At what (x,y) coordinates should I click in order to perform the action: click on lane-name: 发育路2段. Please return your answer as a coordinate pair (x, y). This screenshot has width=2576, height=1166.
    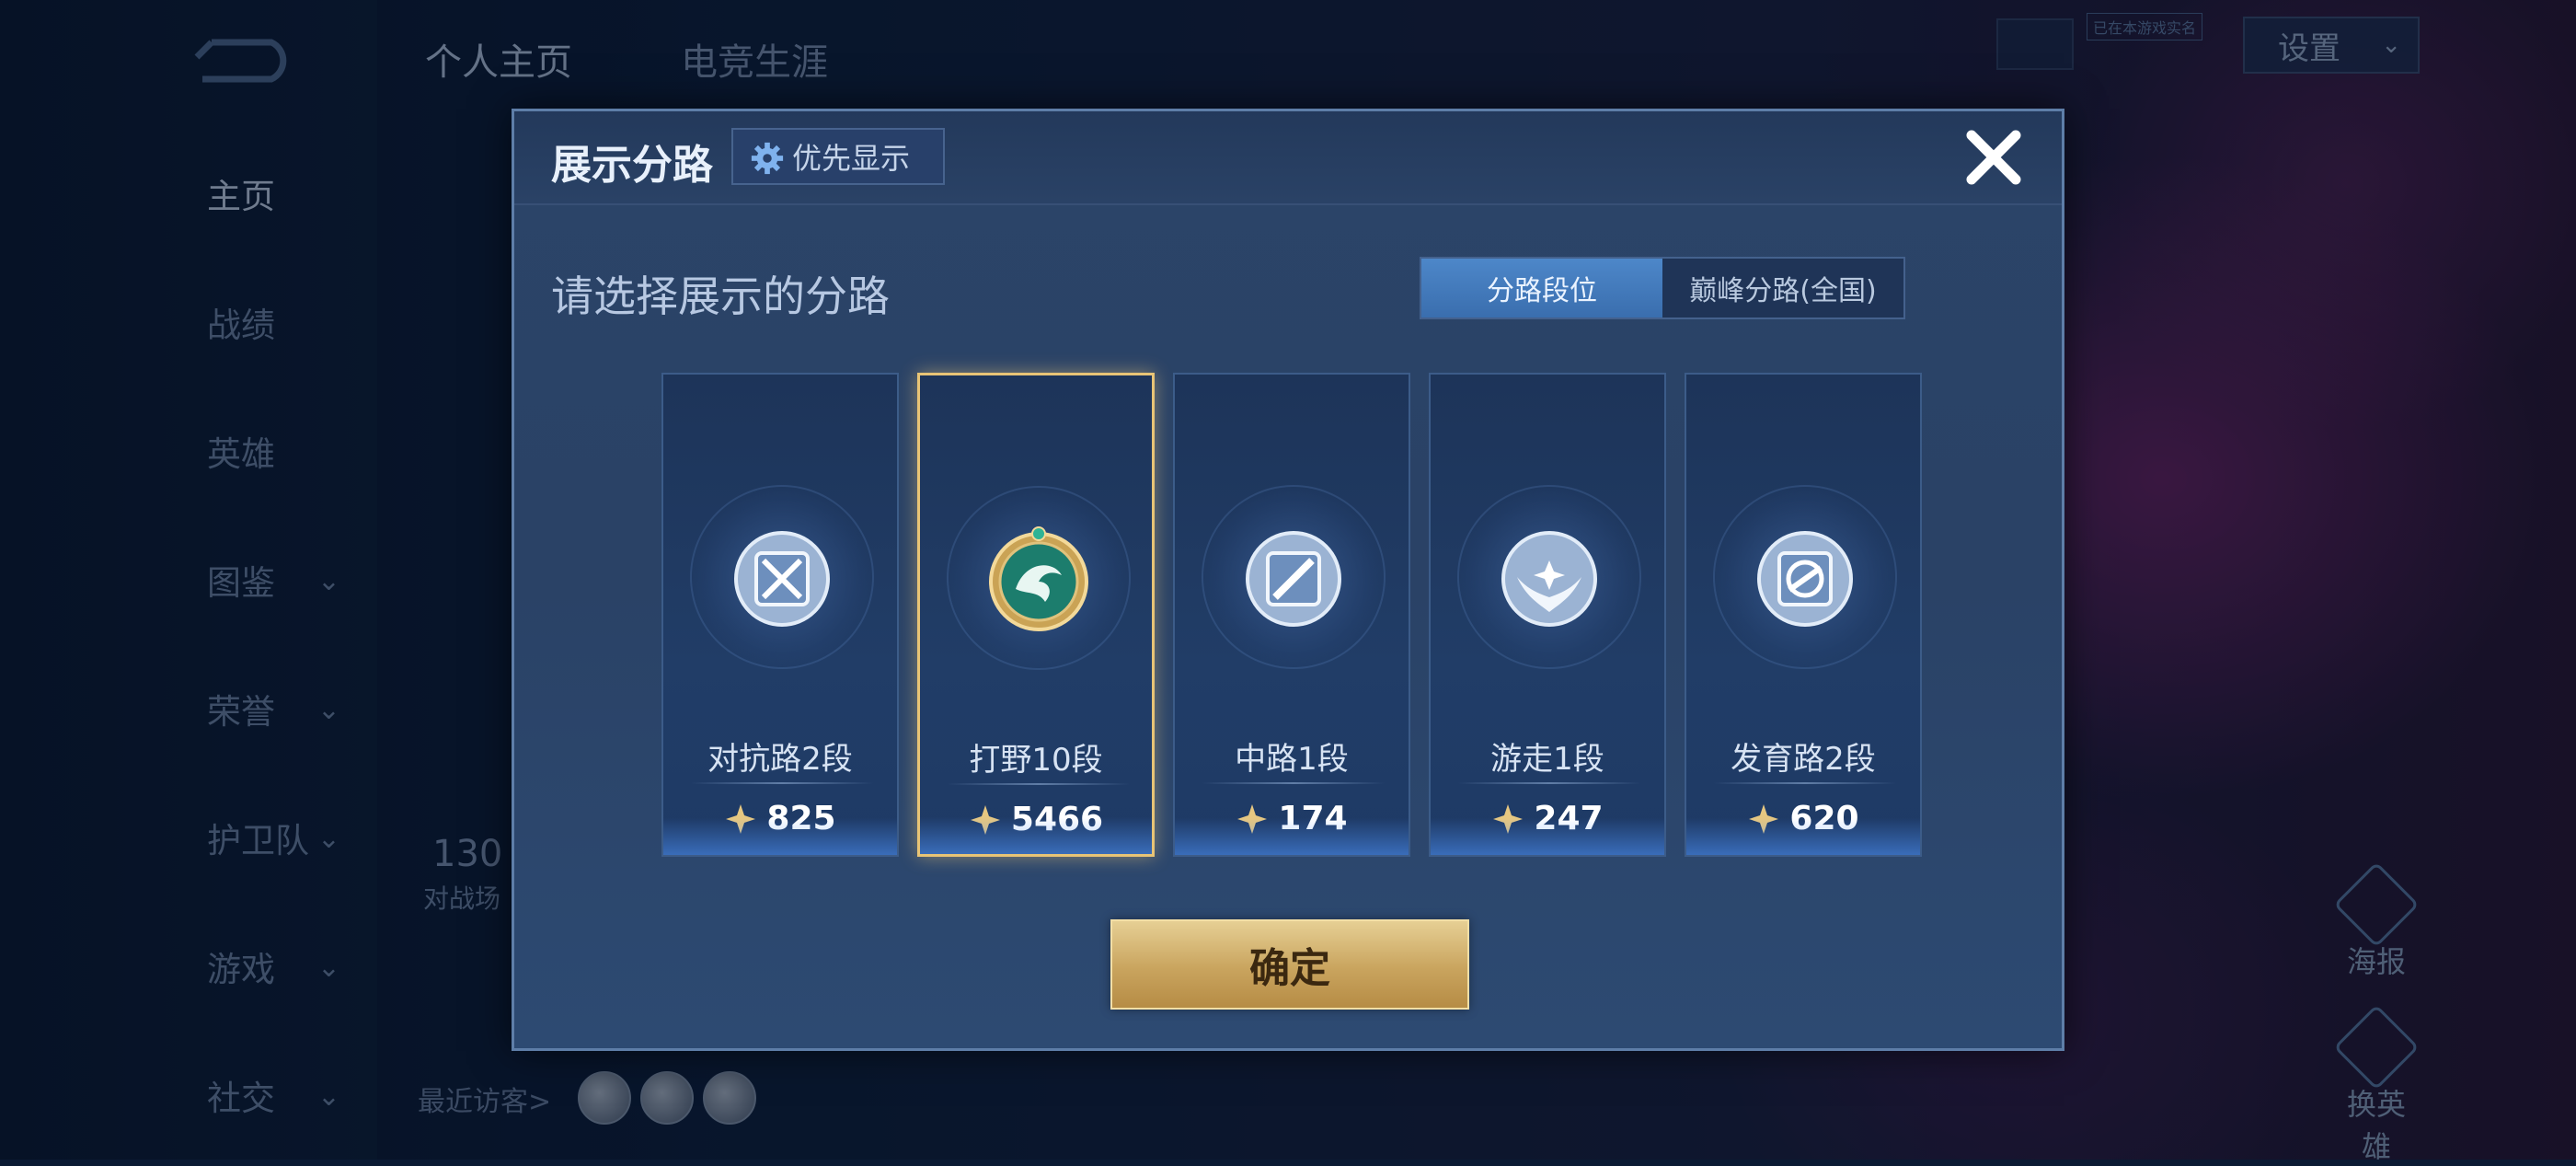
    Looking at the image, I should click on (1803, 759).